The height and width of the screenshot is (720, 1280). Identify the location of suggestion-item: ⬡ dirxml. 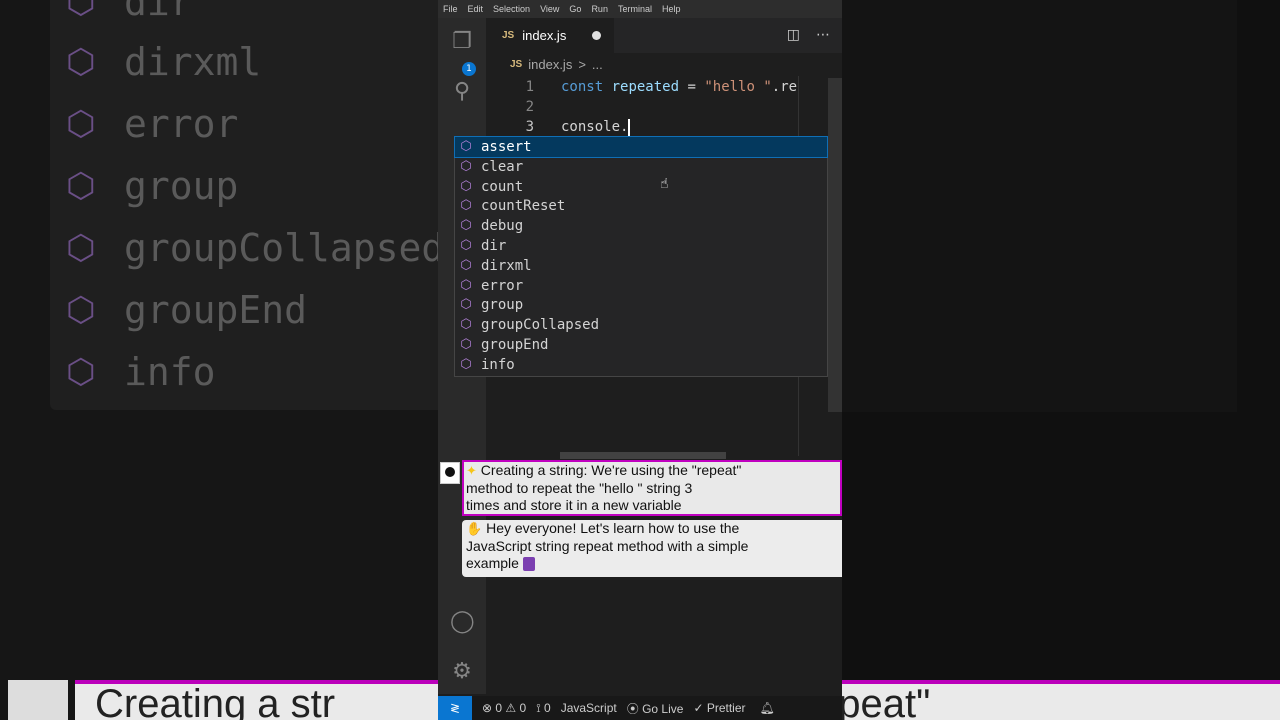
(641, 266).